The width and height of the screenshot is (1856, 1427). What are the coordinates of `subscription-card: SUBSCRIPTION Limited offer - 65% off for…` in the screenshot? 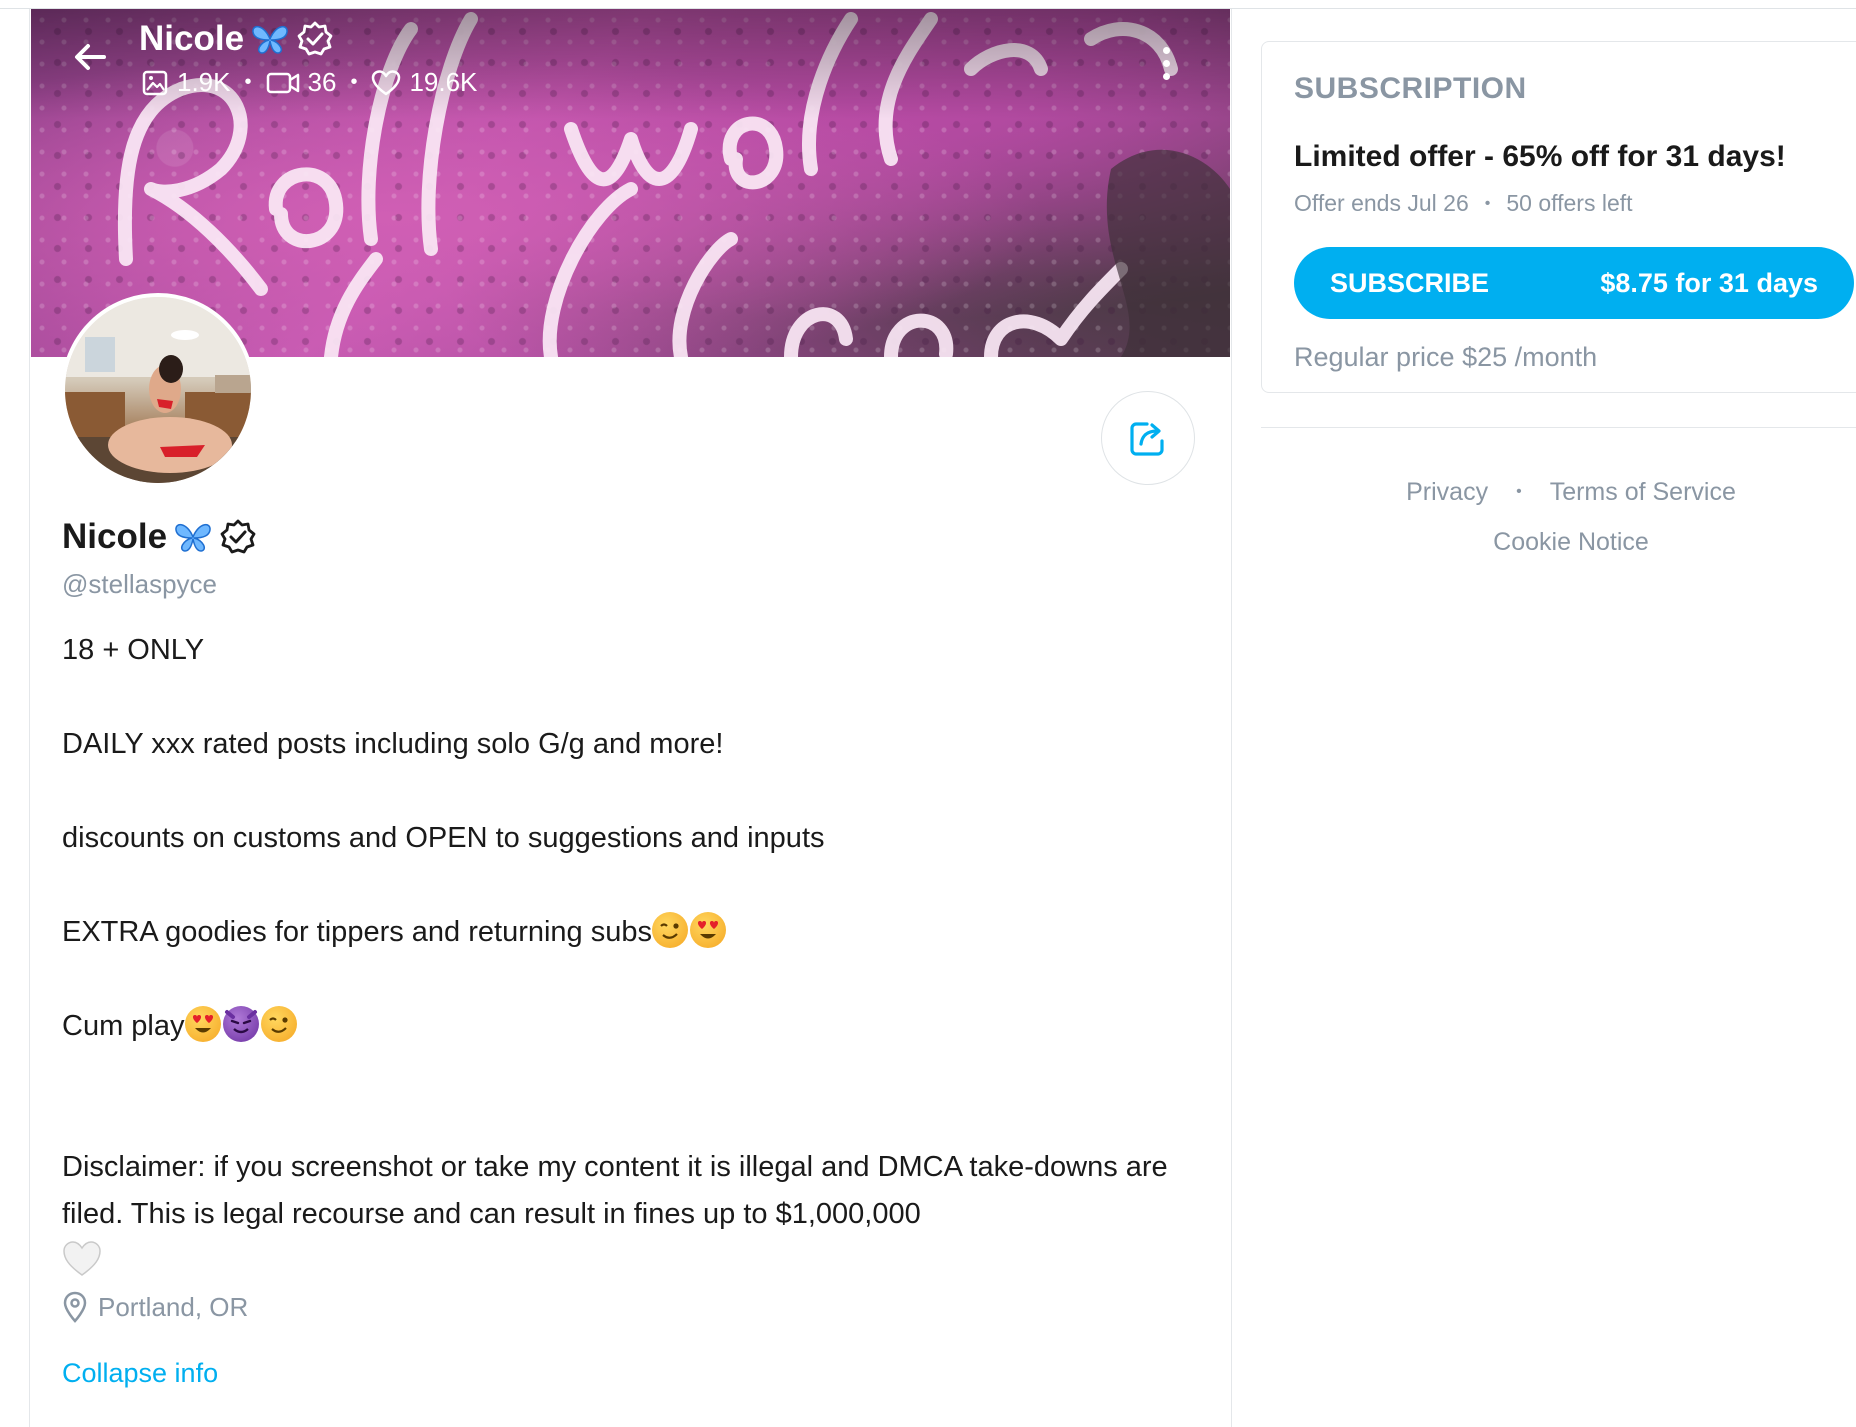 It's located at (1558, 217).